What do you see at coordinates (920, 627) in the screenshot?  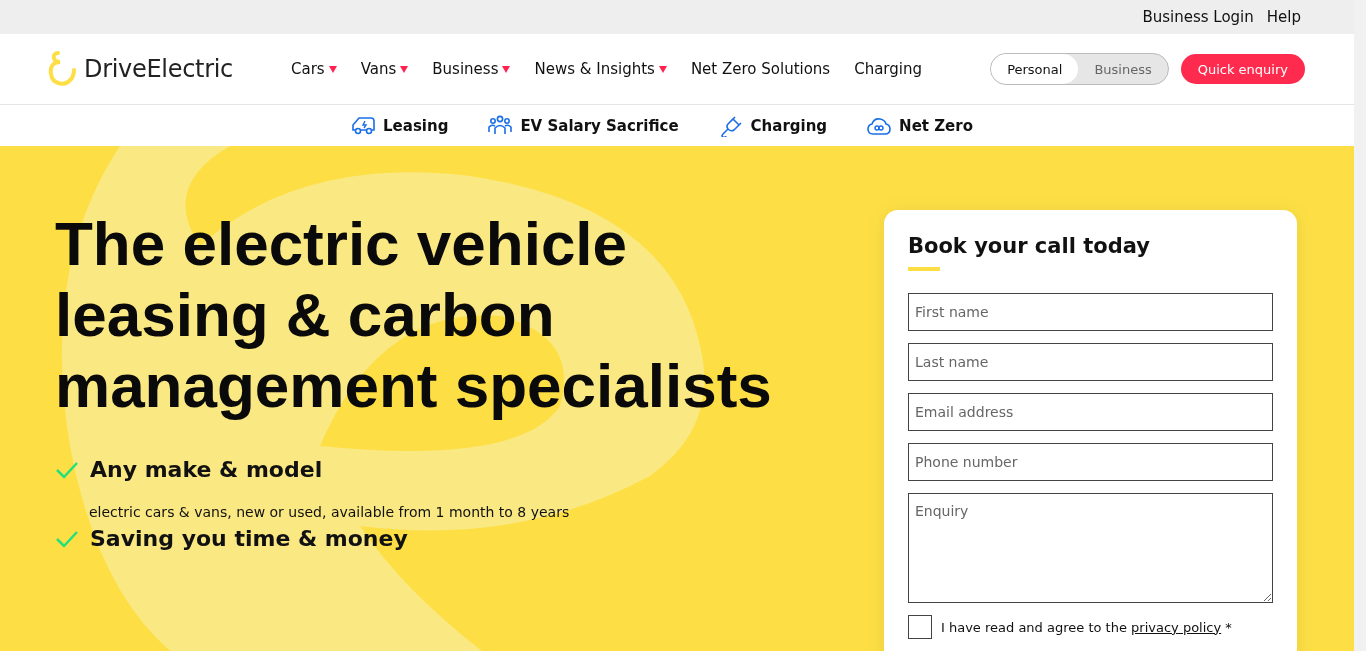 I see `checkbox` at bounding box center [920, 627].